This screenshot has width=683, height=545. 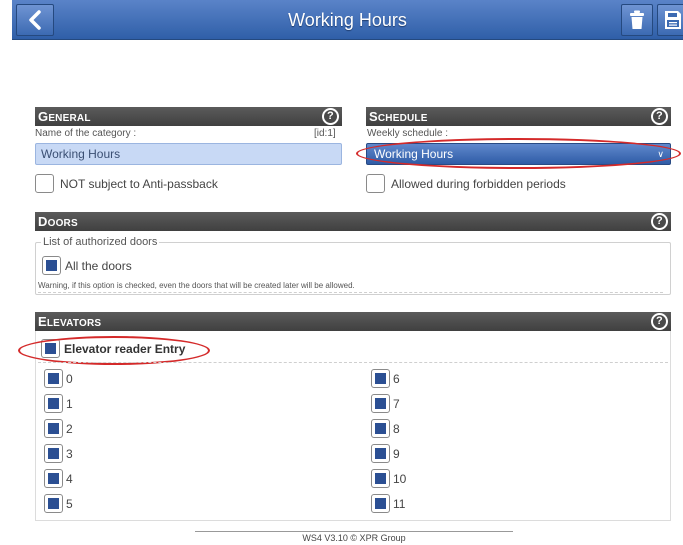 What do you see at coordinates (396, 379) in the screenshot?
I see `floor-label: 6` at bounding box center [396, 379].